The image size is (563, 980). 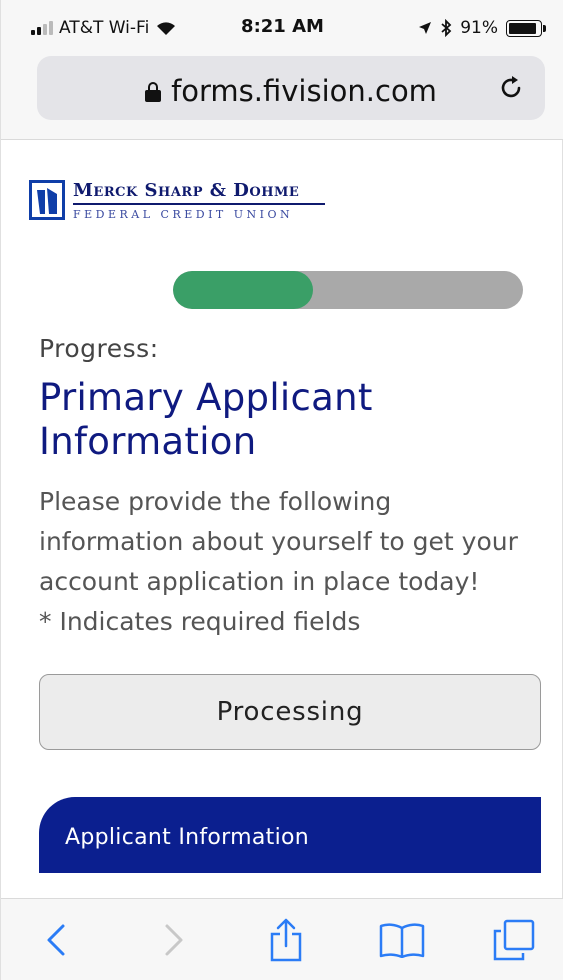 I want to click on forward-button, so click(x=174, y=940).